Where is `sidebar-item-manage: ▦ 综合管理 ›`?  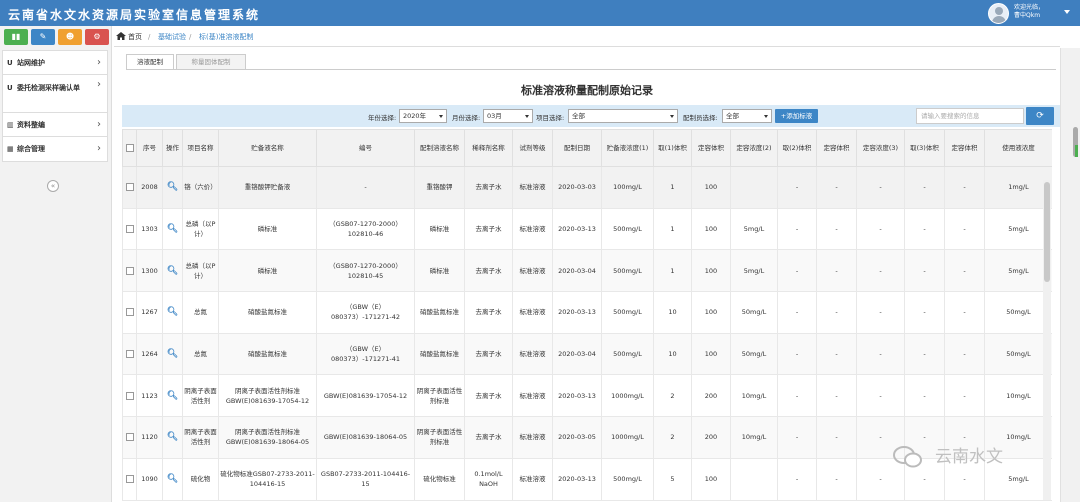 sidebar-item-manage: ▦ 综合管理 › is located at coordinates (55, 149).